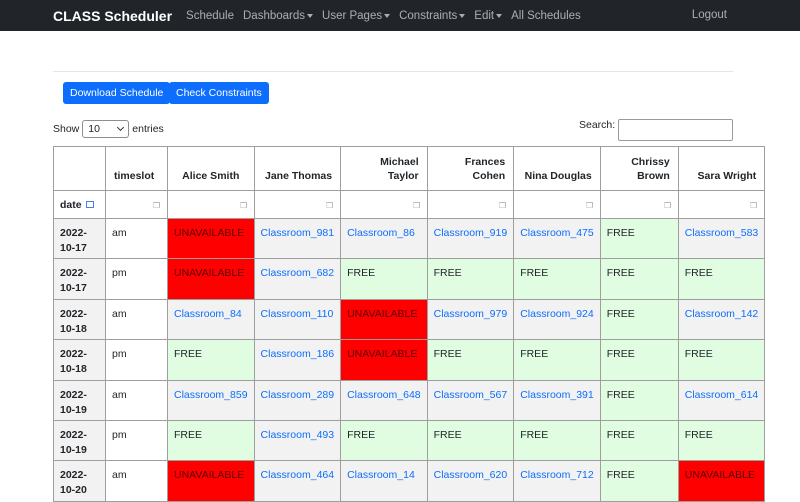 This screenshot has height=502, width=800. I want to click on filter-row: date, so click(409, 204).